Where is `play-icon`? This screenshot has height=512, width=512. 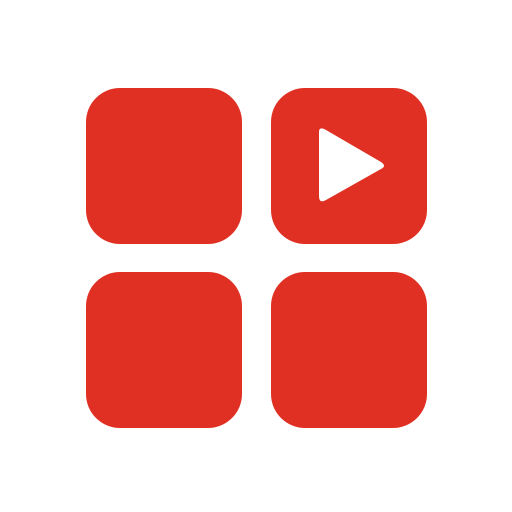
play-icon is located at coordinates (351, 165).